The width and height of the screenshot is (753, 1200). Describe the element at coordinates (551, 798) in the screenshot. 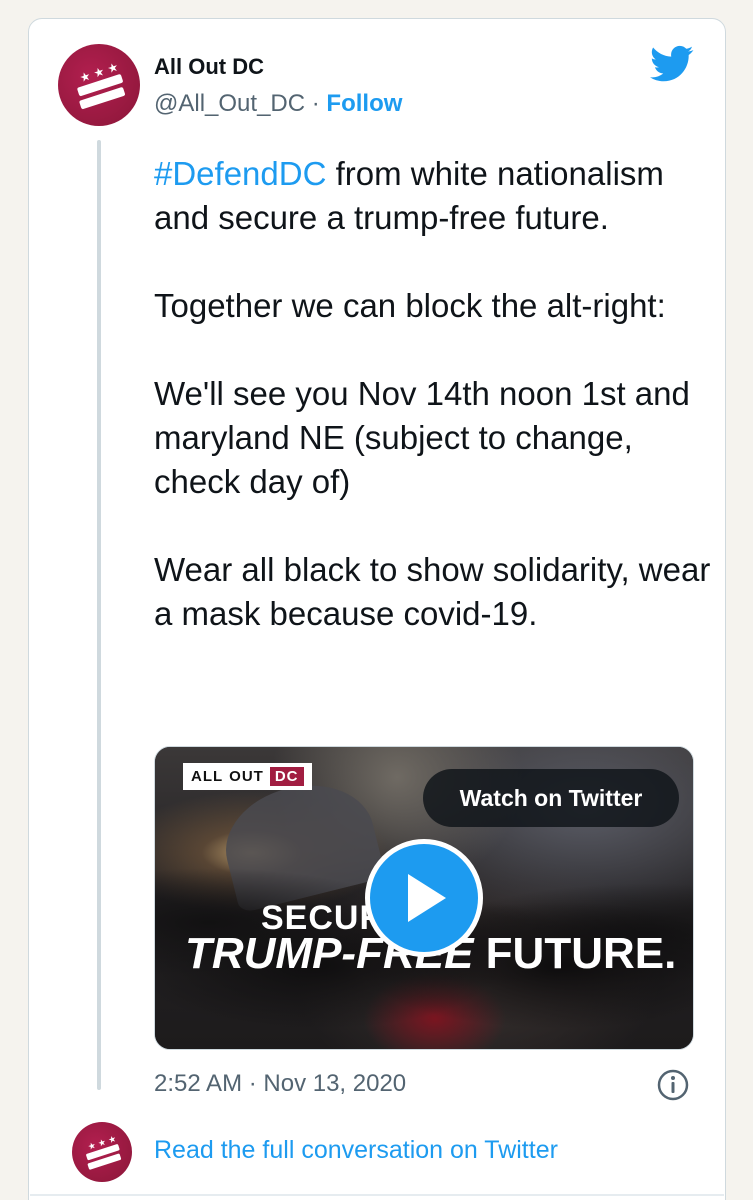

I see `watch-on-twitter-button: Watch on Twitter` at that location.